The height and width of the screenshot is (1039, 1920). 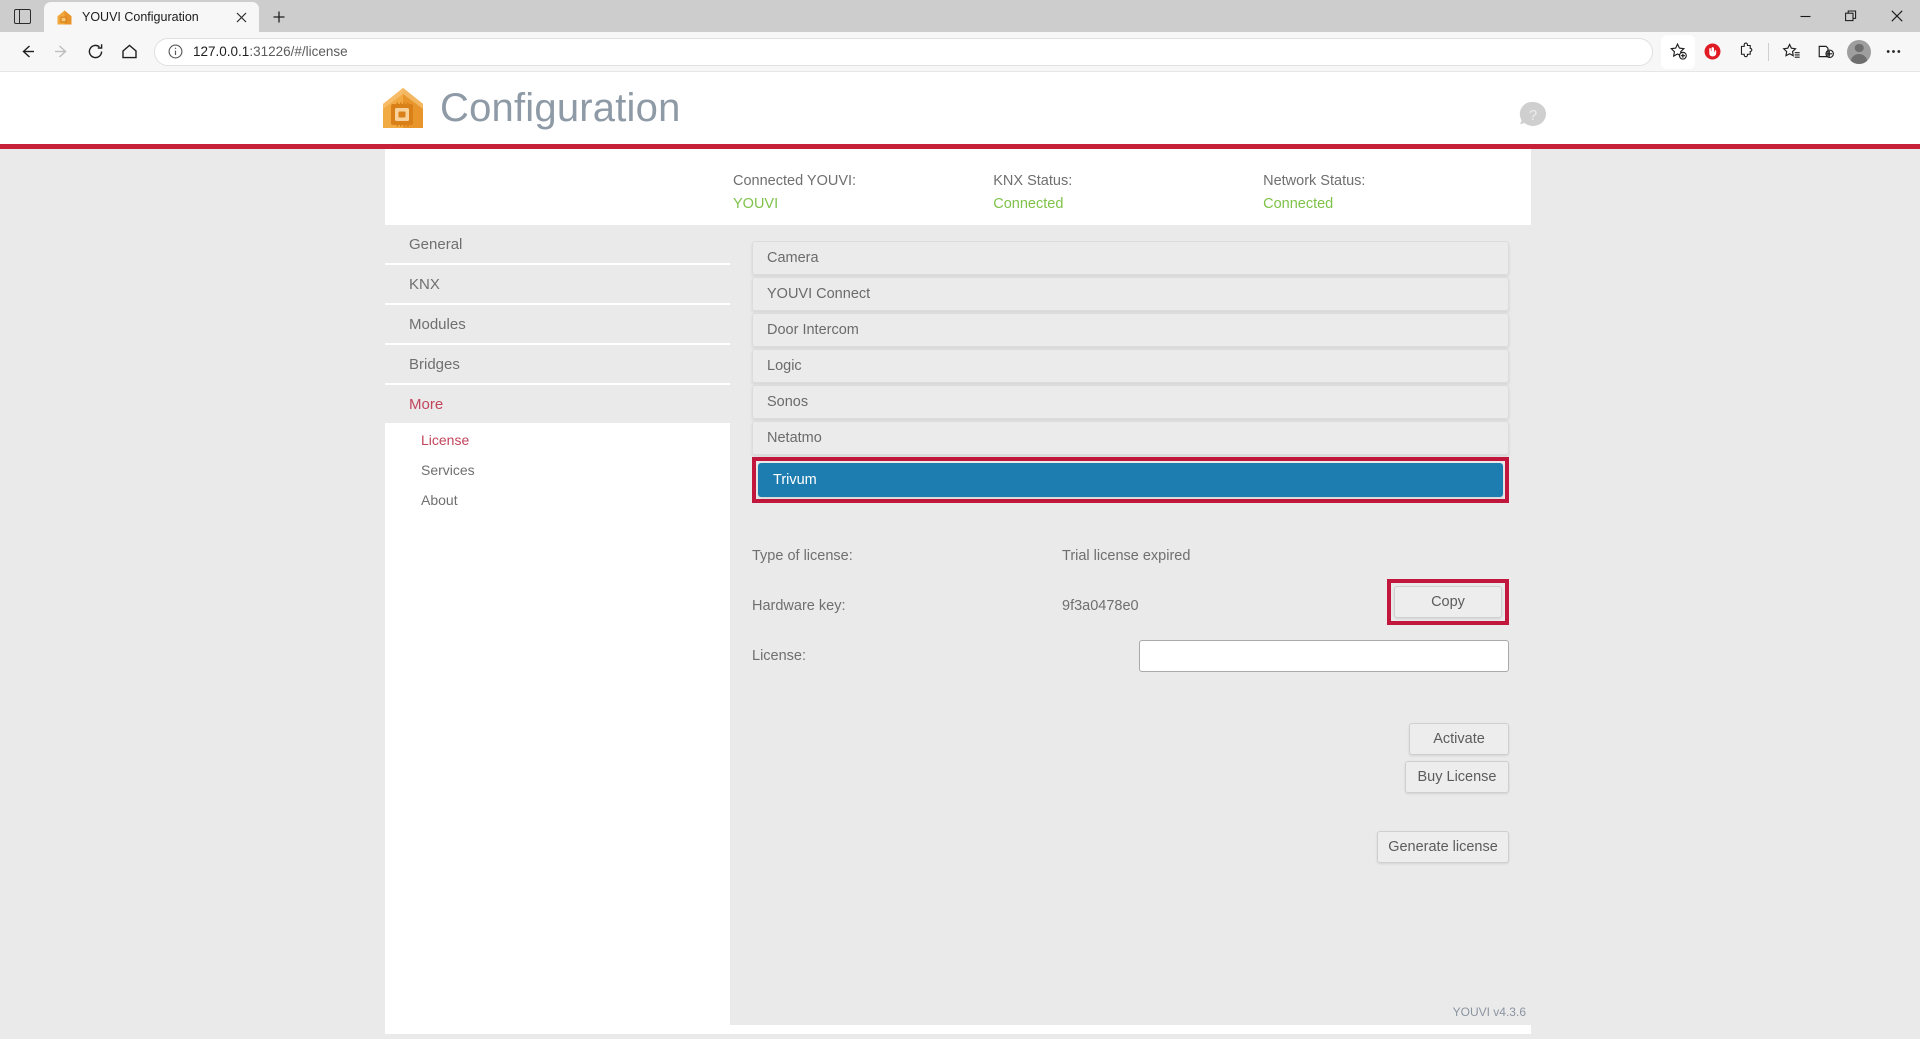 What do you see at coordinates (279, 17) in the screenshot?
I see `new-tab-button` at bounding box center [279, 17].